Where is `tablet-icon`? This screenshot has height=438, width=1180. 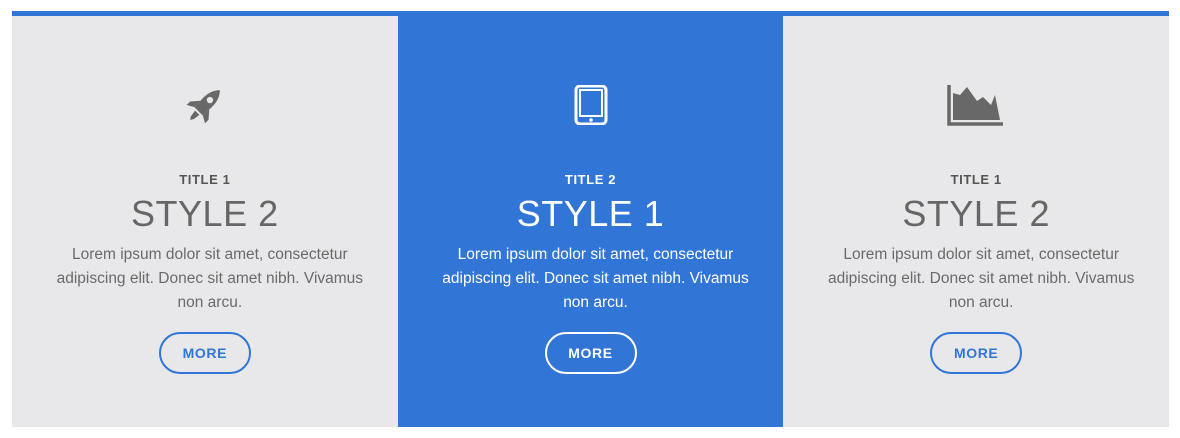 tablet-icon is located at coordinates (591, 105).